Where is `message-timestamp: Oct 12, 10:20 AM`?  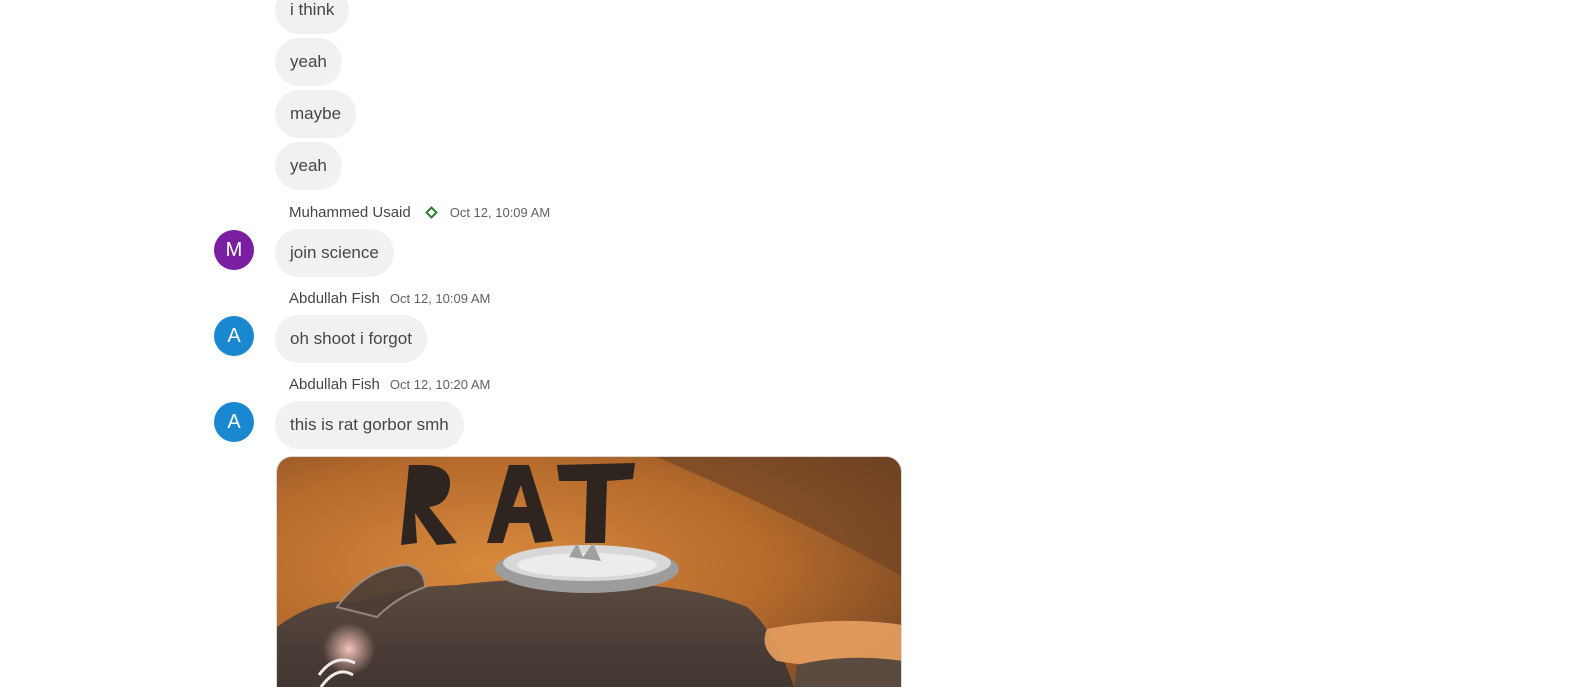
message-timestamp: Oct 12, 10:20 AM is located at coordinates (440, 384).